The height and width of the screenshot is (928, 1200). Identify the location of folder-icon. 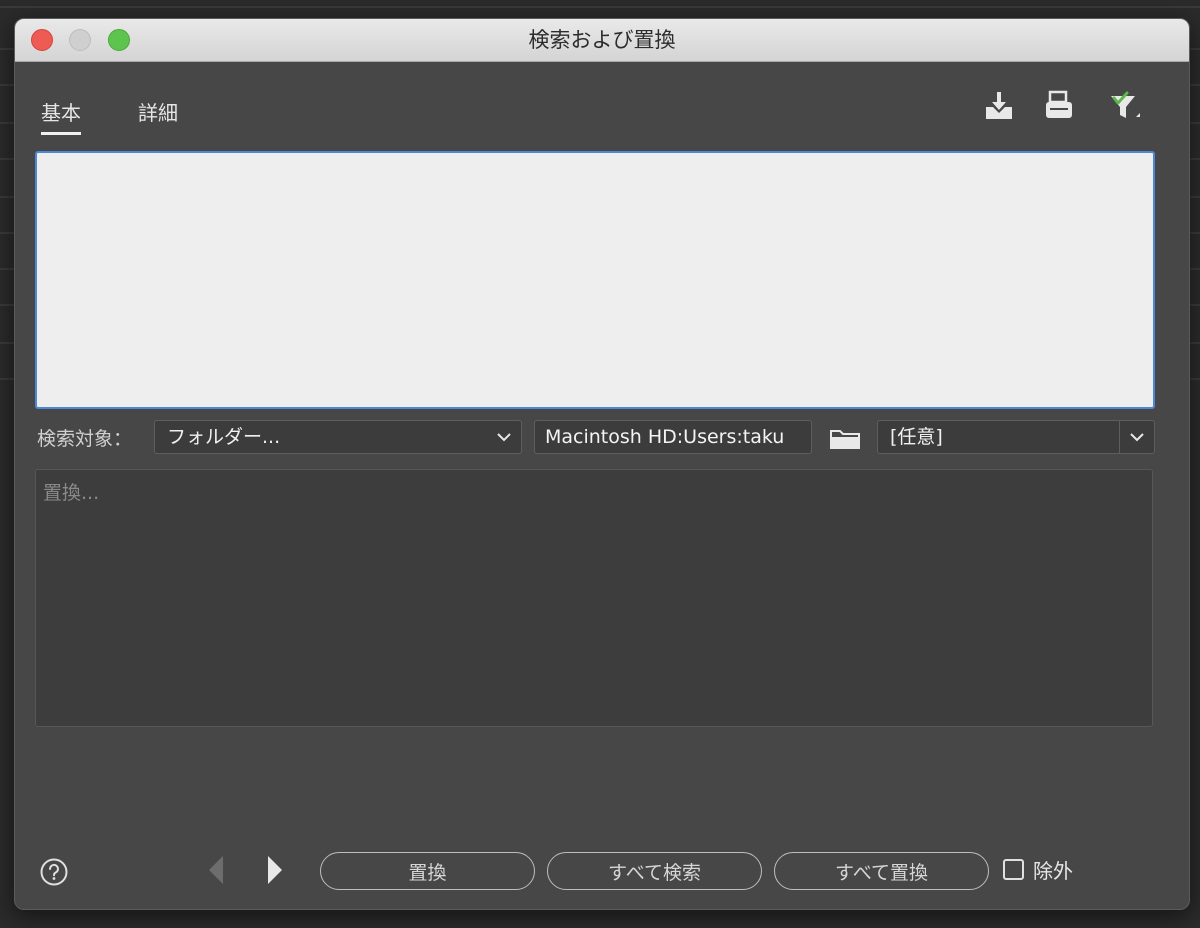
(845, 438).